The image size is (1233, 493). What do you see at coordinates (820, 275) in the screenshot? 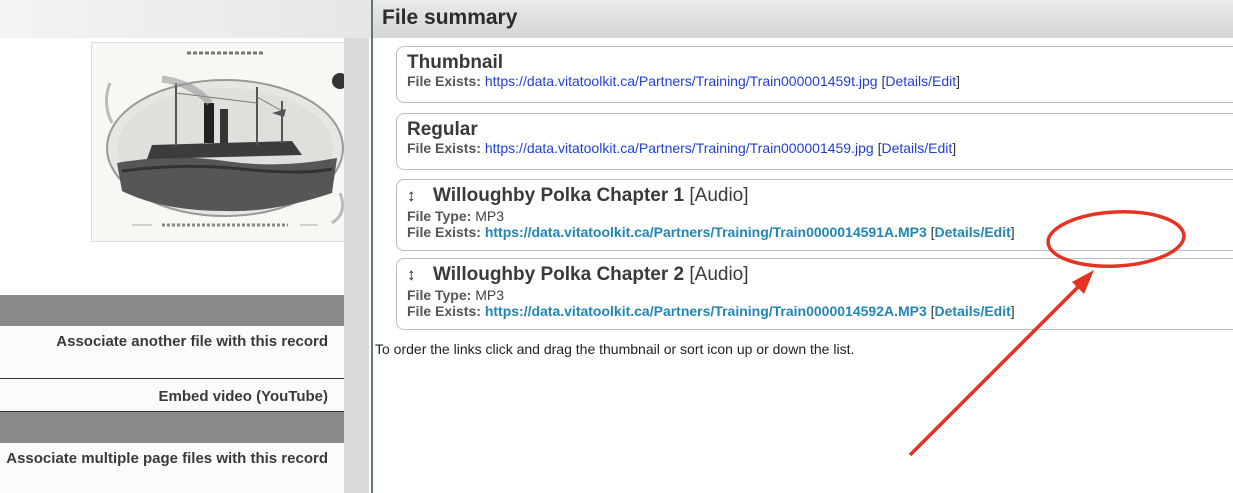
I see `file-title-row: ↕ Willoughby Polka Chapter 2 [Audio]` at bounding box center [820, 275].